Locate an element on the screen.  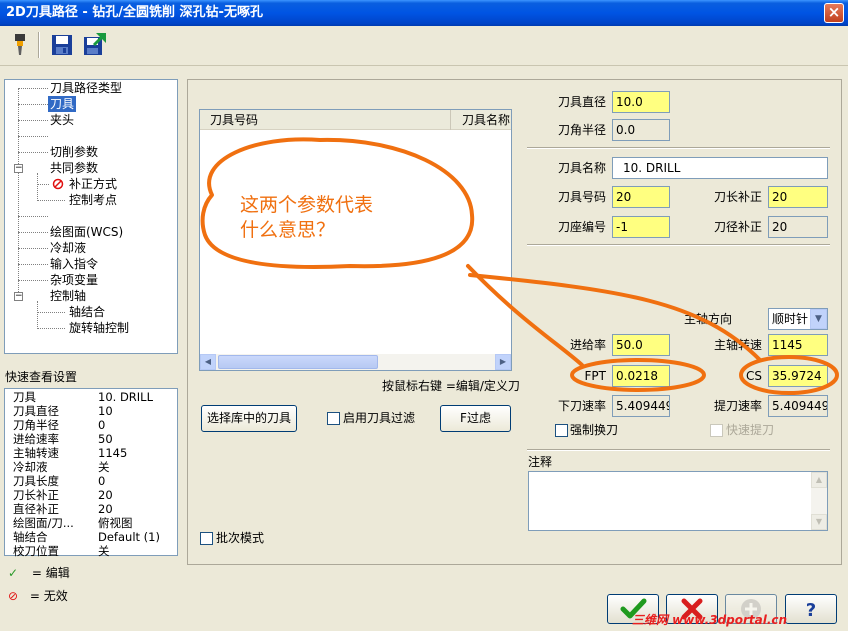
annotation-cs-circle is located at coordinates (789, 375).